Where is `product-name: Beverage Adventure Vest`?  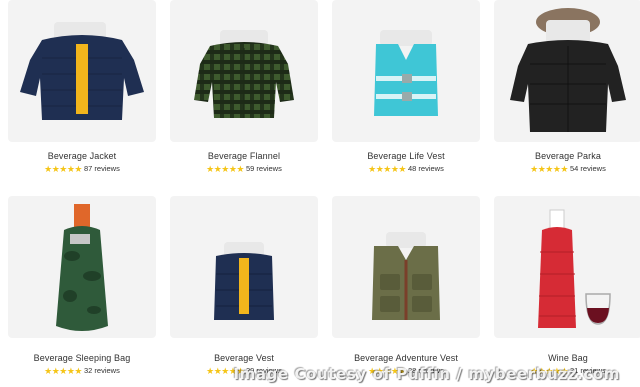
product-name: Beverage Adventure Vest is located at coordinates (406, 358).